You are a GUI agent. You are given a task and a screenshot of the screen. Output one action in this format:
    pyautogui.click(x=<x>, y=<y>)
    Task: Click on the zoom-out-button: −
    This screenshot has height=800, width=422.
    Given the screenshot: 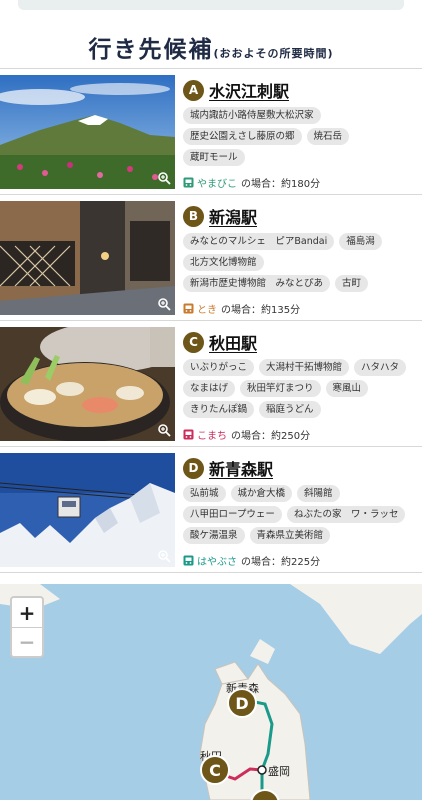 What is the action you would take?
    pyautogui.click(x=27, y=641)
    